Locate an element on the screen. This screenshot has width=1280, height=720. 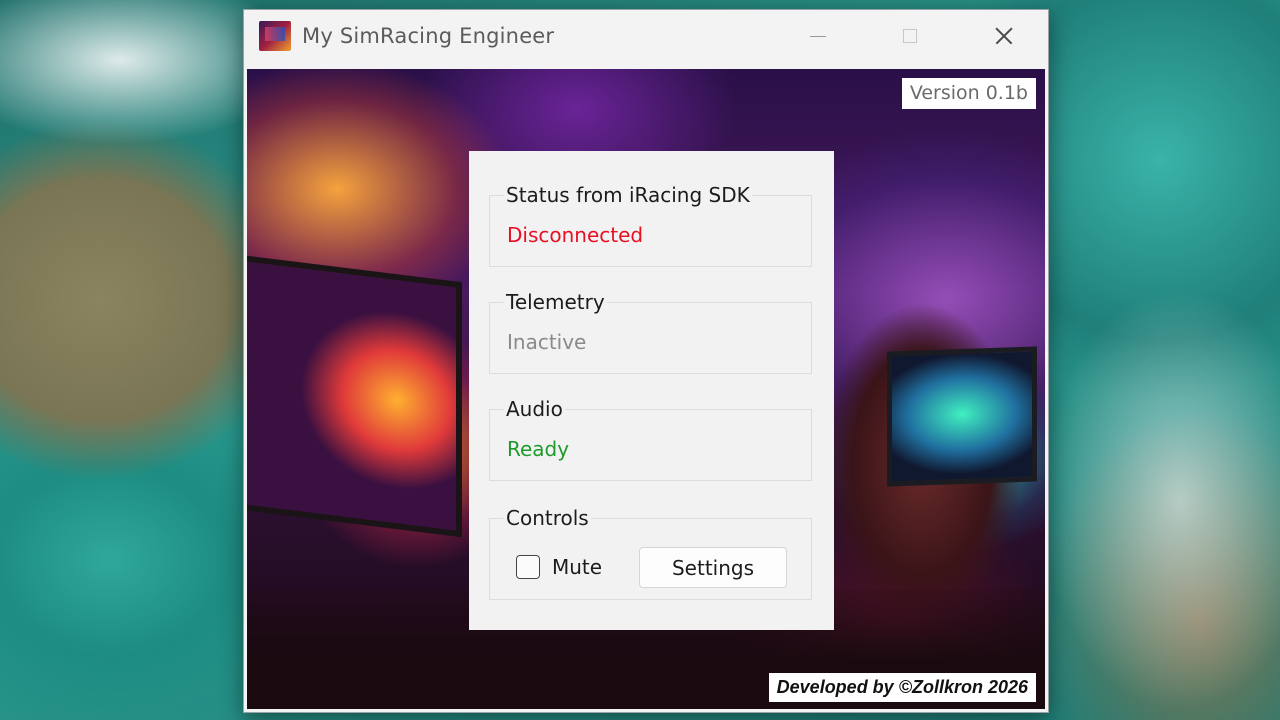
controls-group: Controls Mute Settings is located at coordinates (650, 553).